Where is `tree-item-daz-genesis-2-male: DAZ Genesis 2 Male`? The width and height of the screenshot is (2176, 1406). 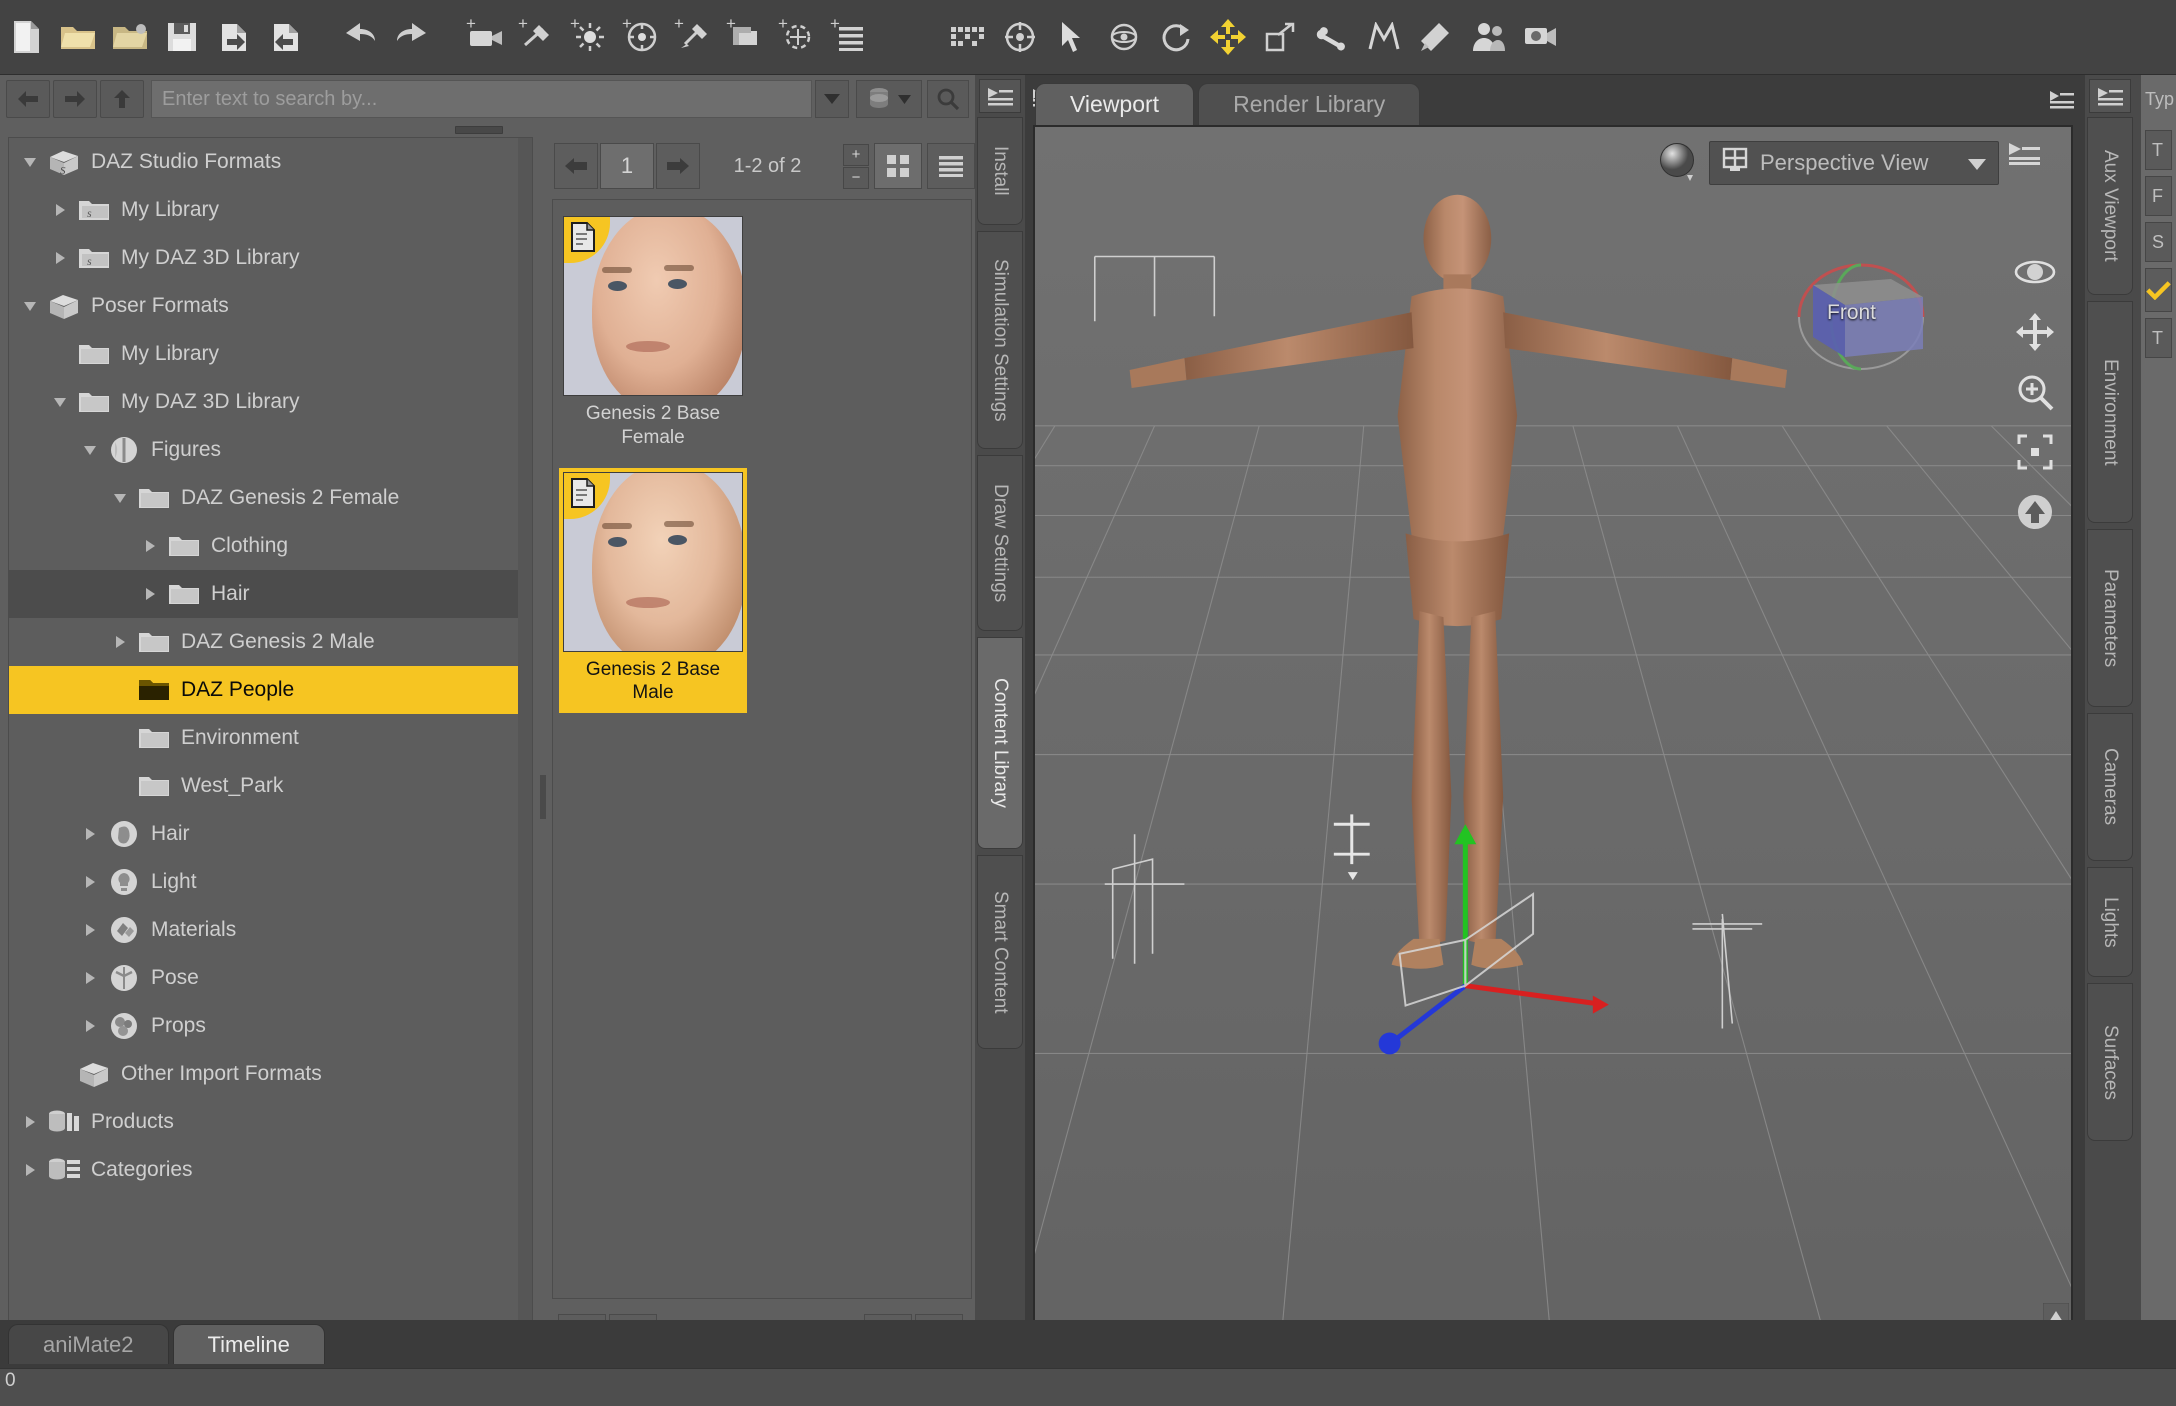 tree-item-daz-genesis-2-male: DAZ Genesis 2 Male is located at coordinates (270, 642).